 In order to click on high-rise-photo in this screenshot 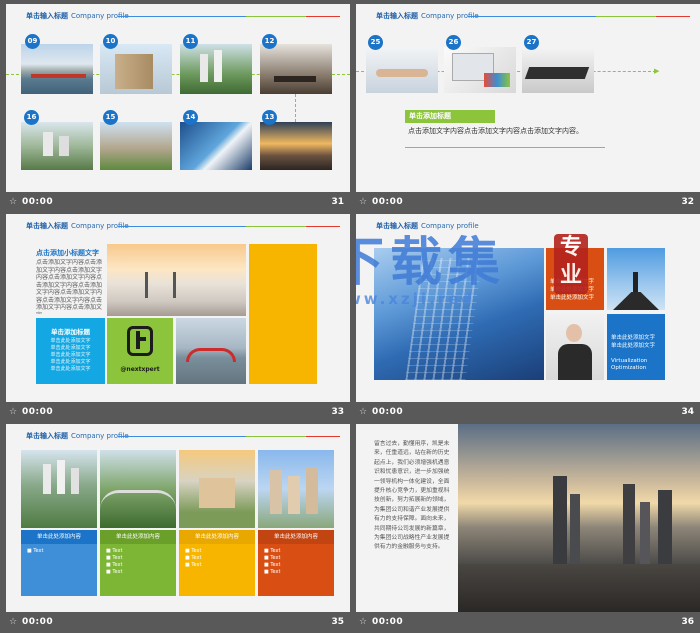, I will do `click(296, 489)`.